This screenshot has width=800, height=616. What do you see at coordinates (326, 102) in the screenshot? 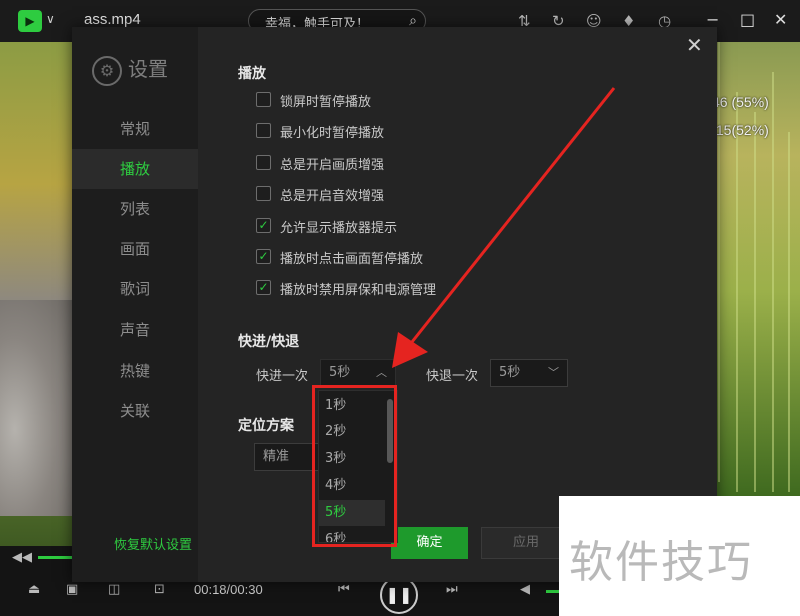
I see `option-label: 锁屏时暂停播放` at bounding box center [326, 102].